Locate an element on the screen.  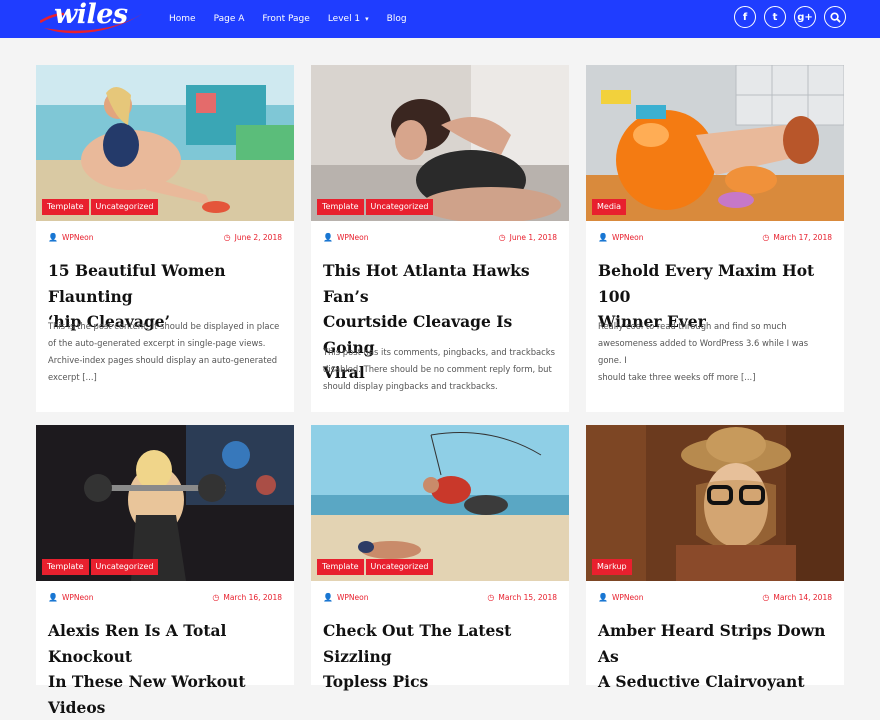
nav-page-a: Page A is located at coordinates (229, 19).